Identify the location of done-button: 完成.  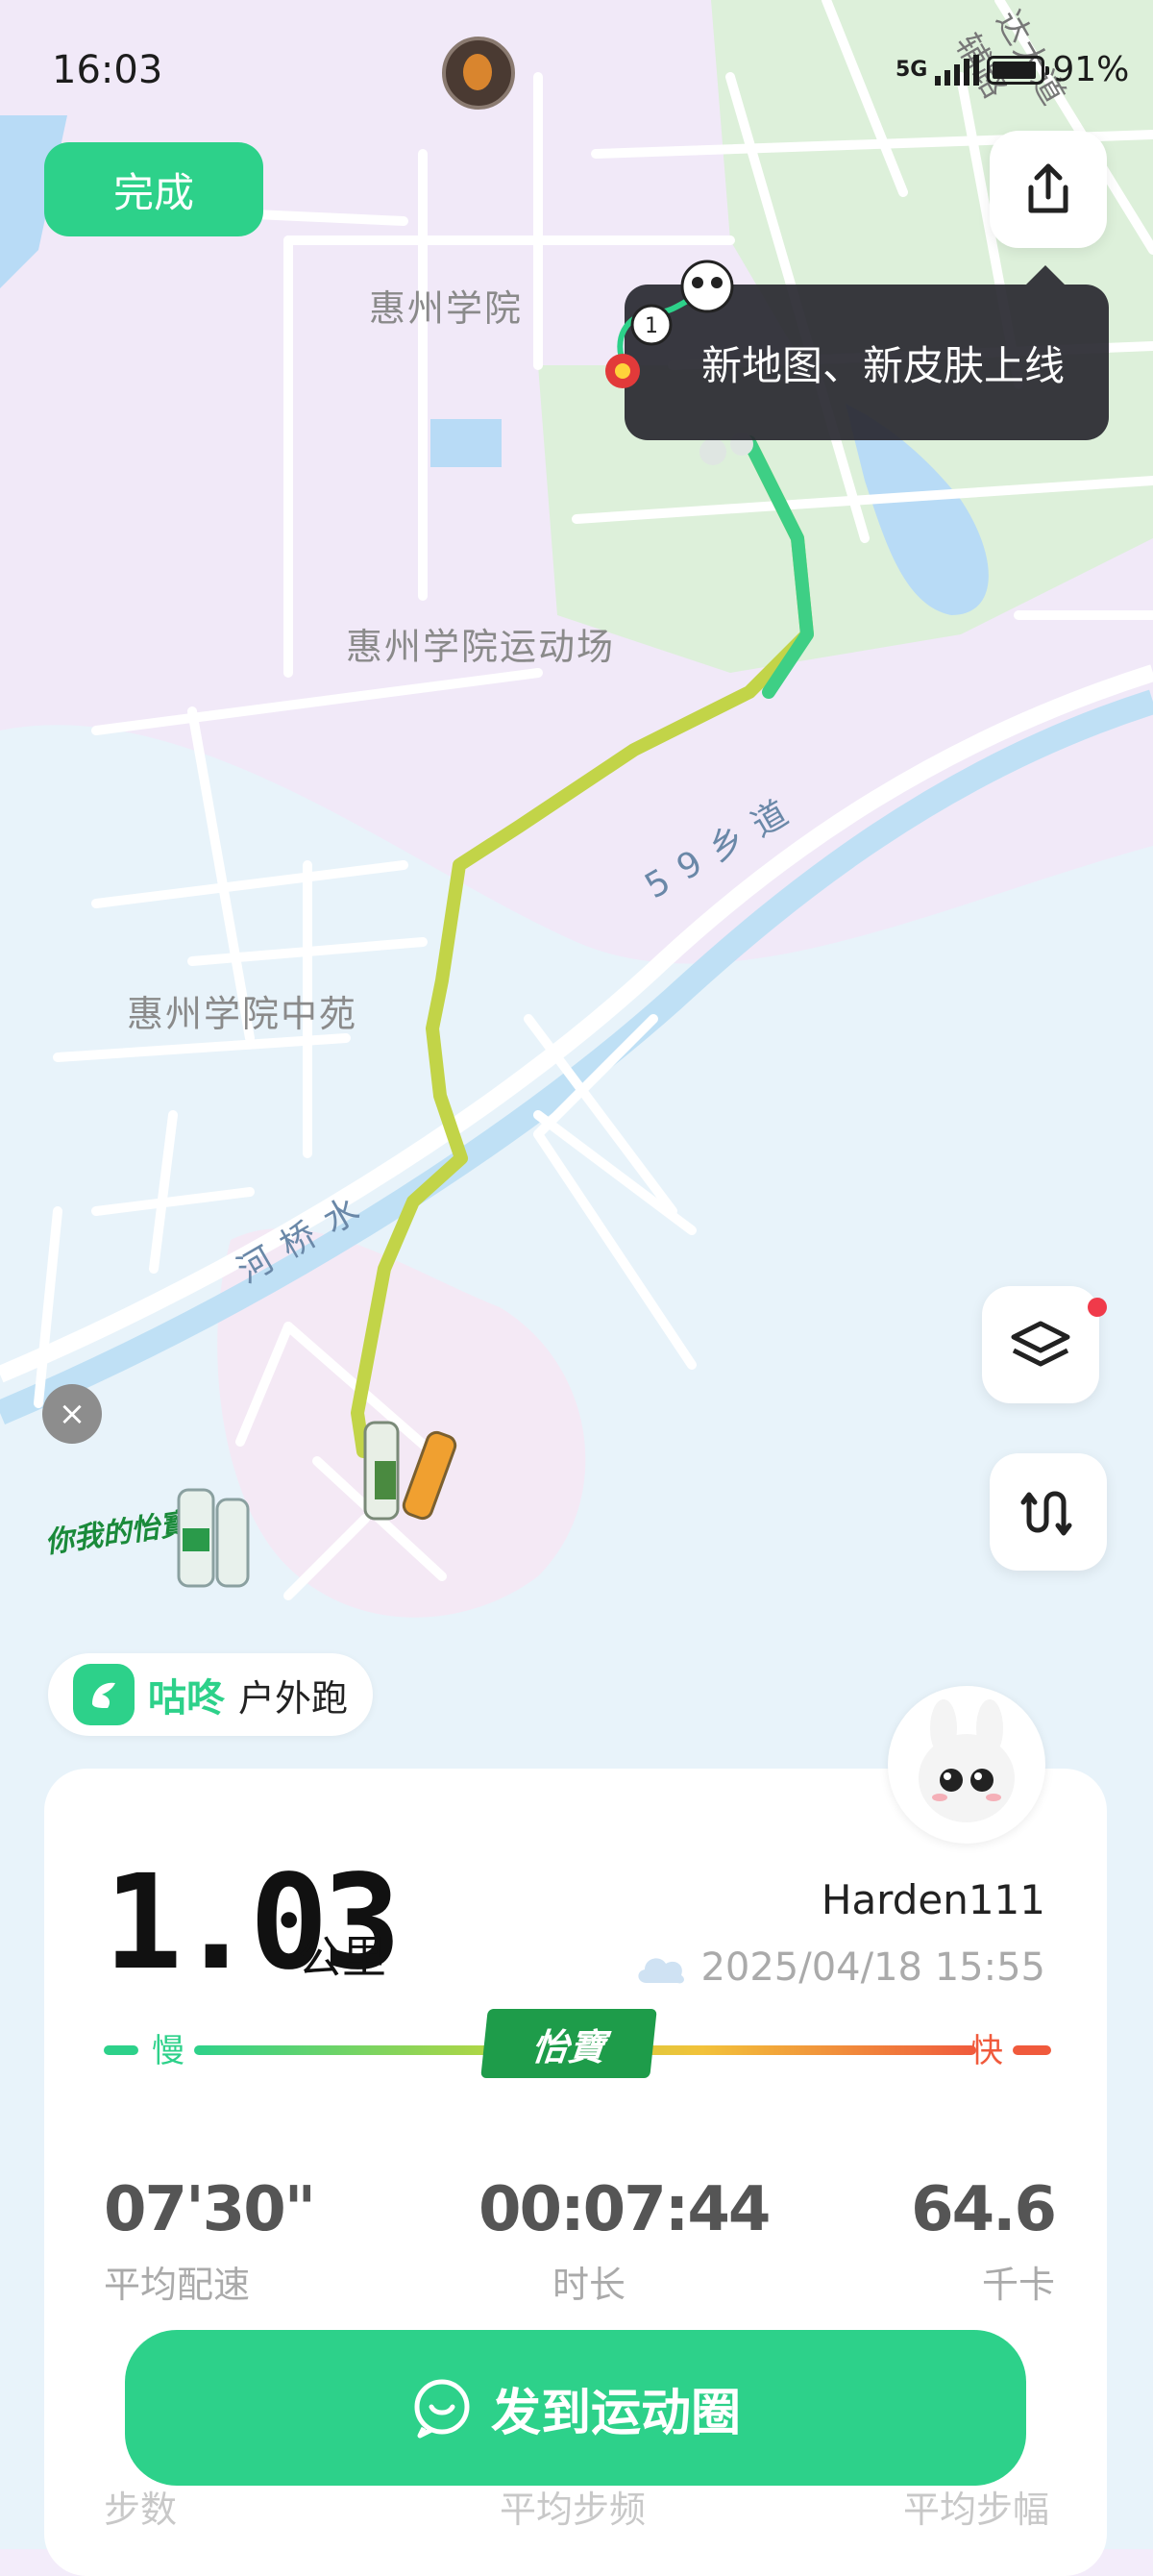
(154, 189).